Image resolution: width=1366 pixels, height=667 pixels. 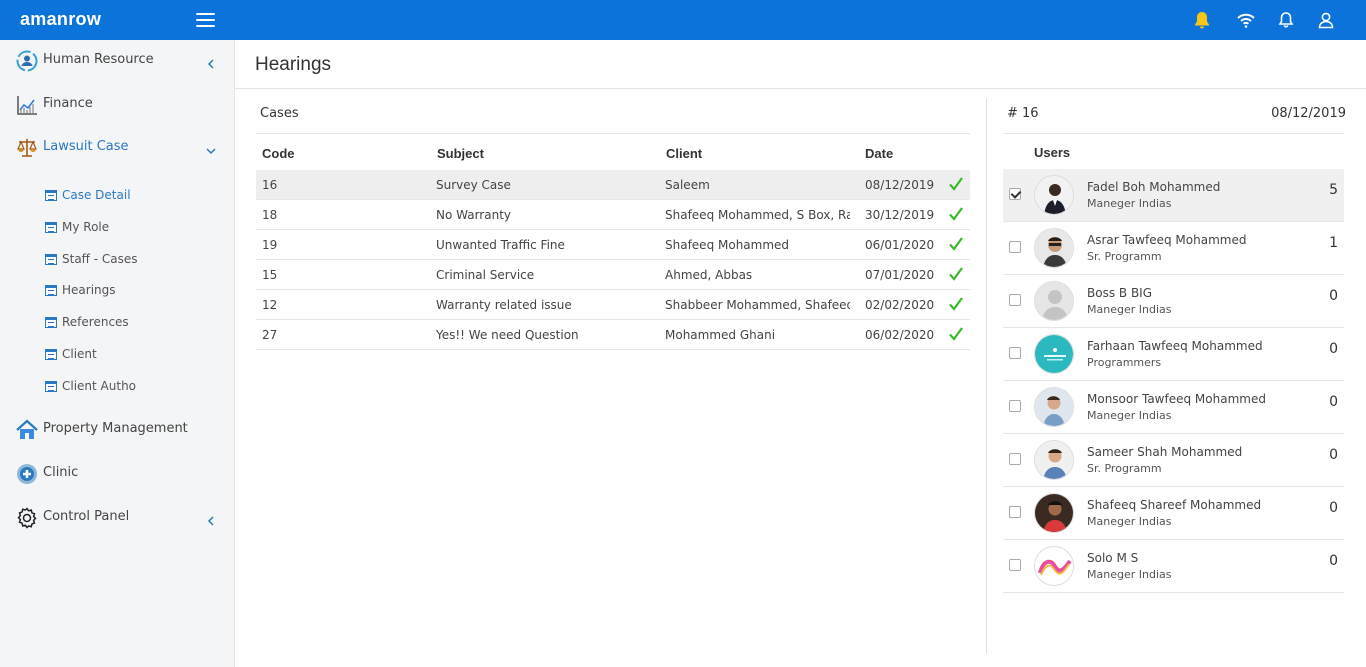 I want to click on user-row: Boss B BIG Maneger Indias 0, so click(x=1173, y=301).